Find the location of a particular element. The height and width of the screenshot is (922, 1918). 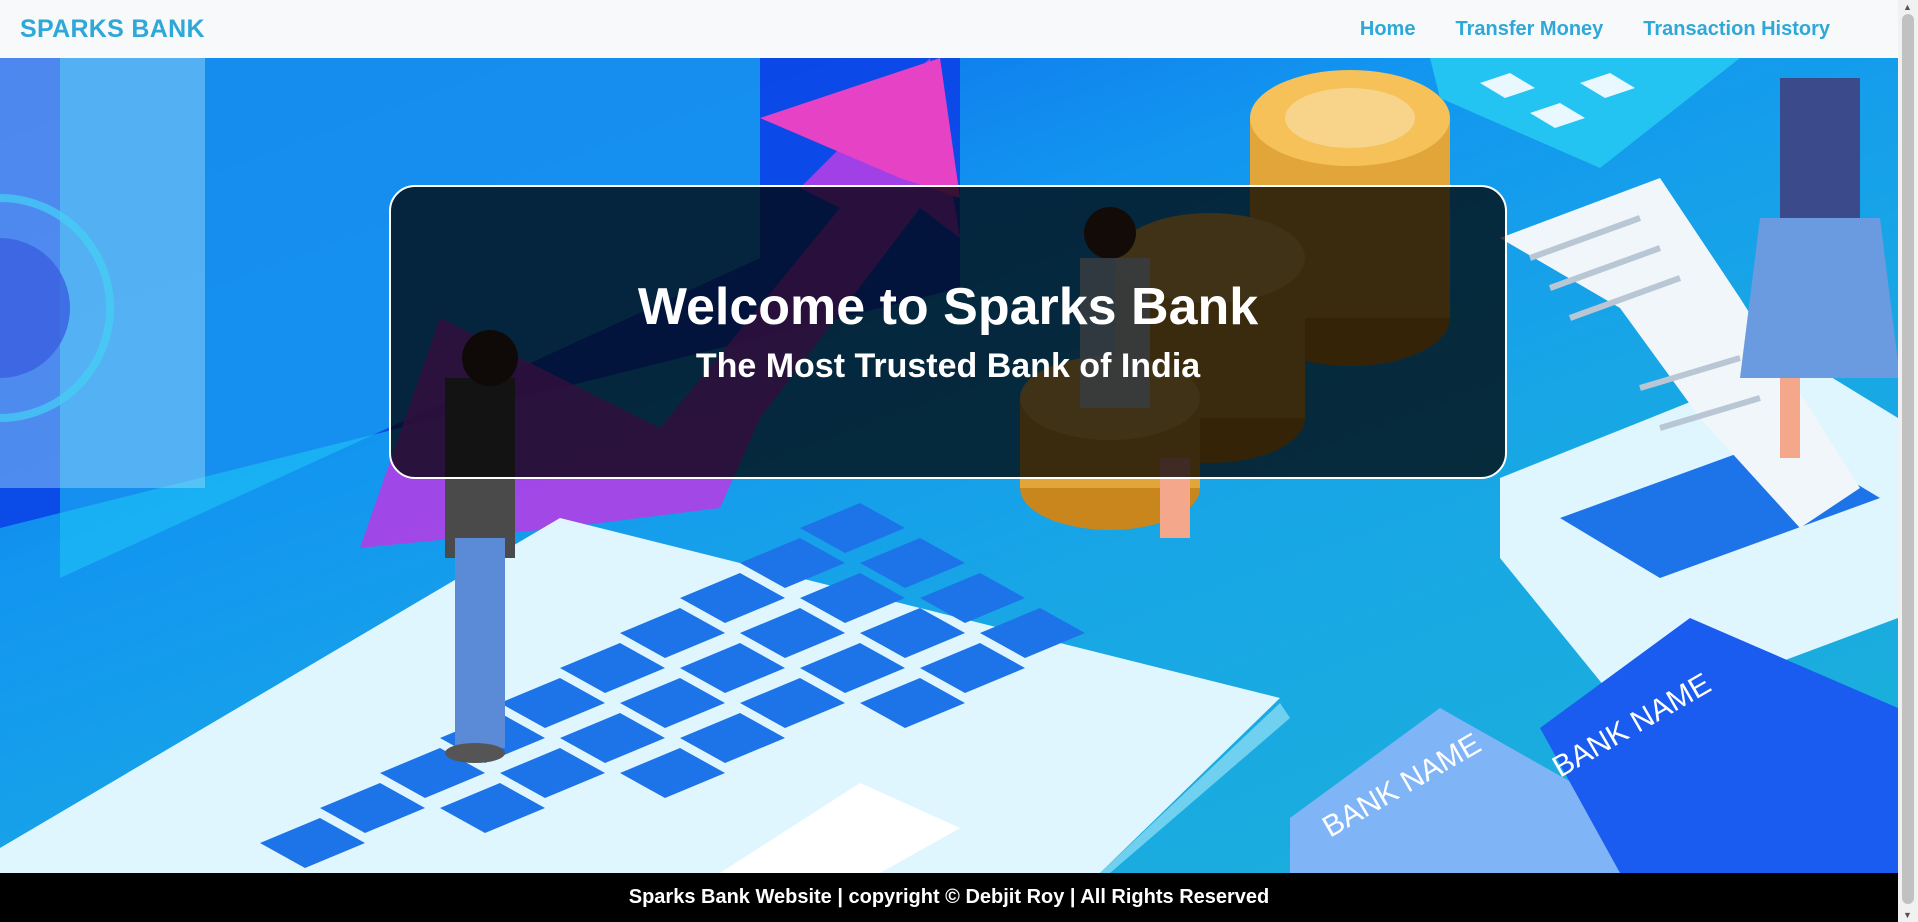

scrollbar-thumb is located at coordinates (1908, 459).